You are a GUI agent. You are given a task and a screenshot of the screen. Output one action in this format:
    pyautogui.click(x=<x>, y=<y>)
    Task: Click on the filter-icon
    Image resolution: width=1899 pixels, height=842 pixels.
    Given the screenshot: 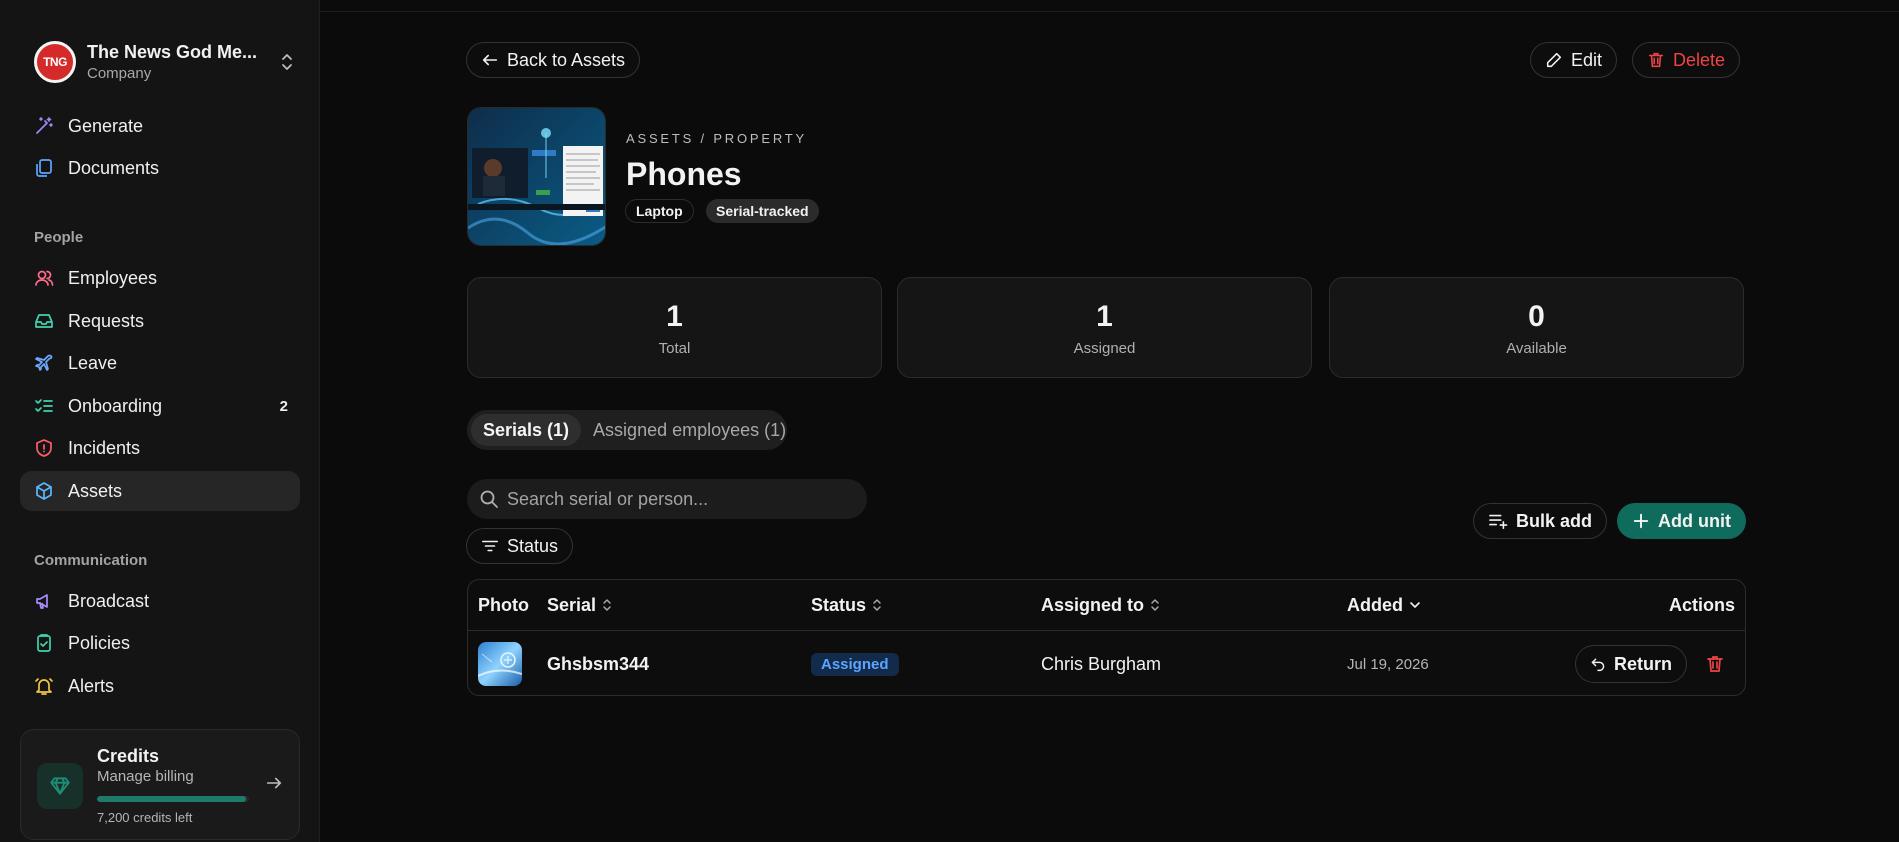 What is the action you would take?
    pyautogui.click(x=490, y=546)
    